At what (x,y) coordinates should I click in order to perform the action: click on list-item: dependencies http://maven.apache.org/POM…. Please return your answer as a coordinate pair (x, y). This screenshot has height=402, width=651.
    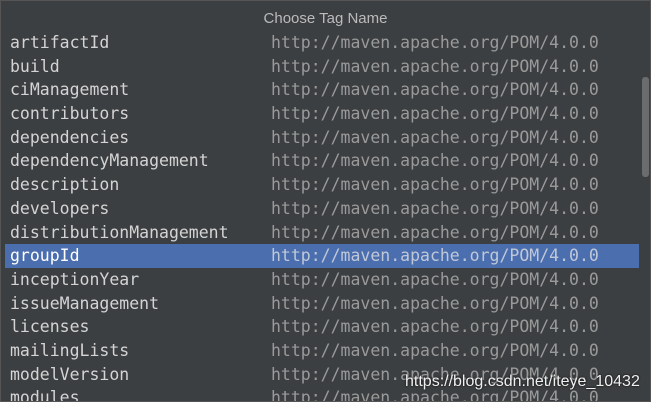
    Looking at the image, I should click on (322, 138).